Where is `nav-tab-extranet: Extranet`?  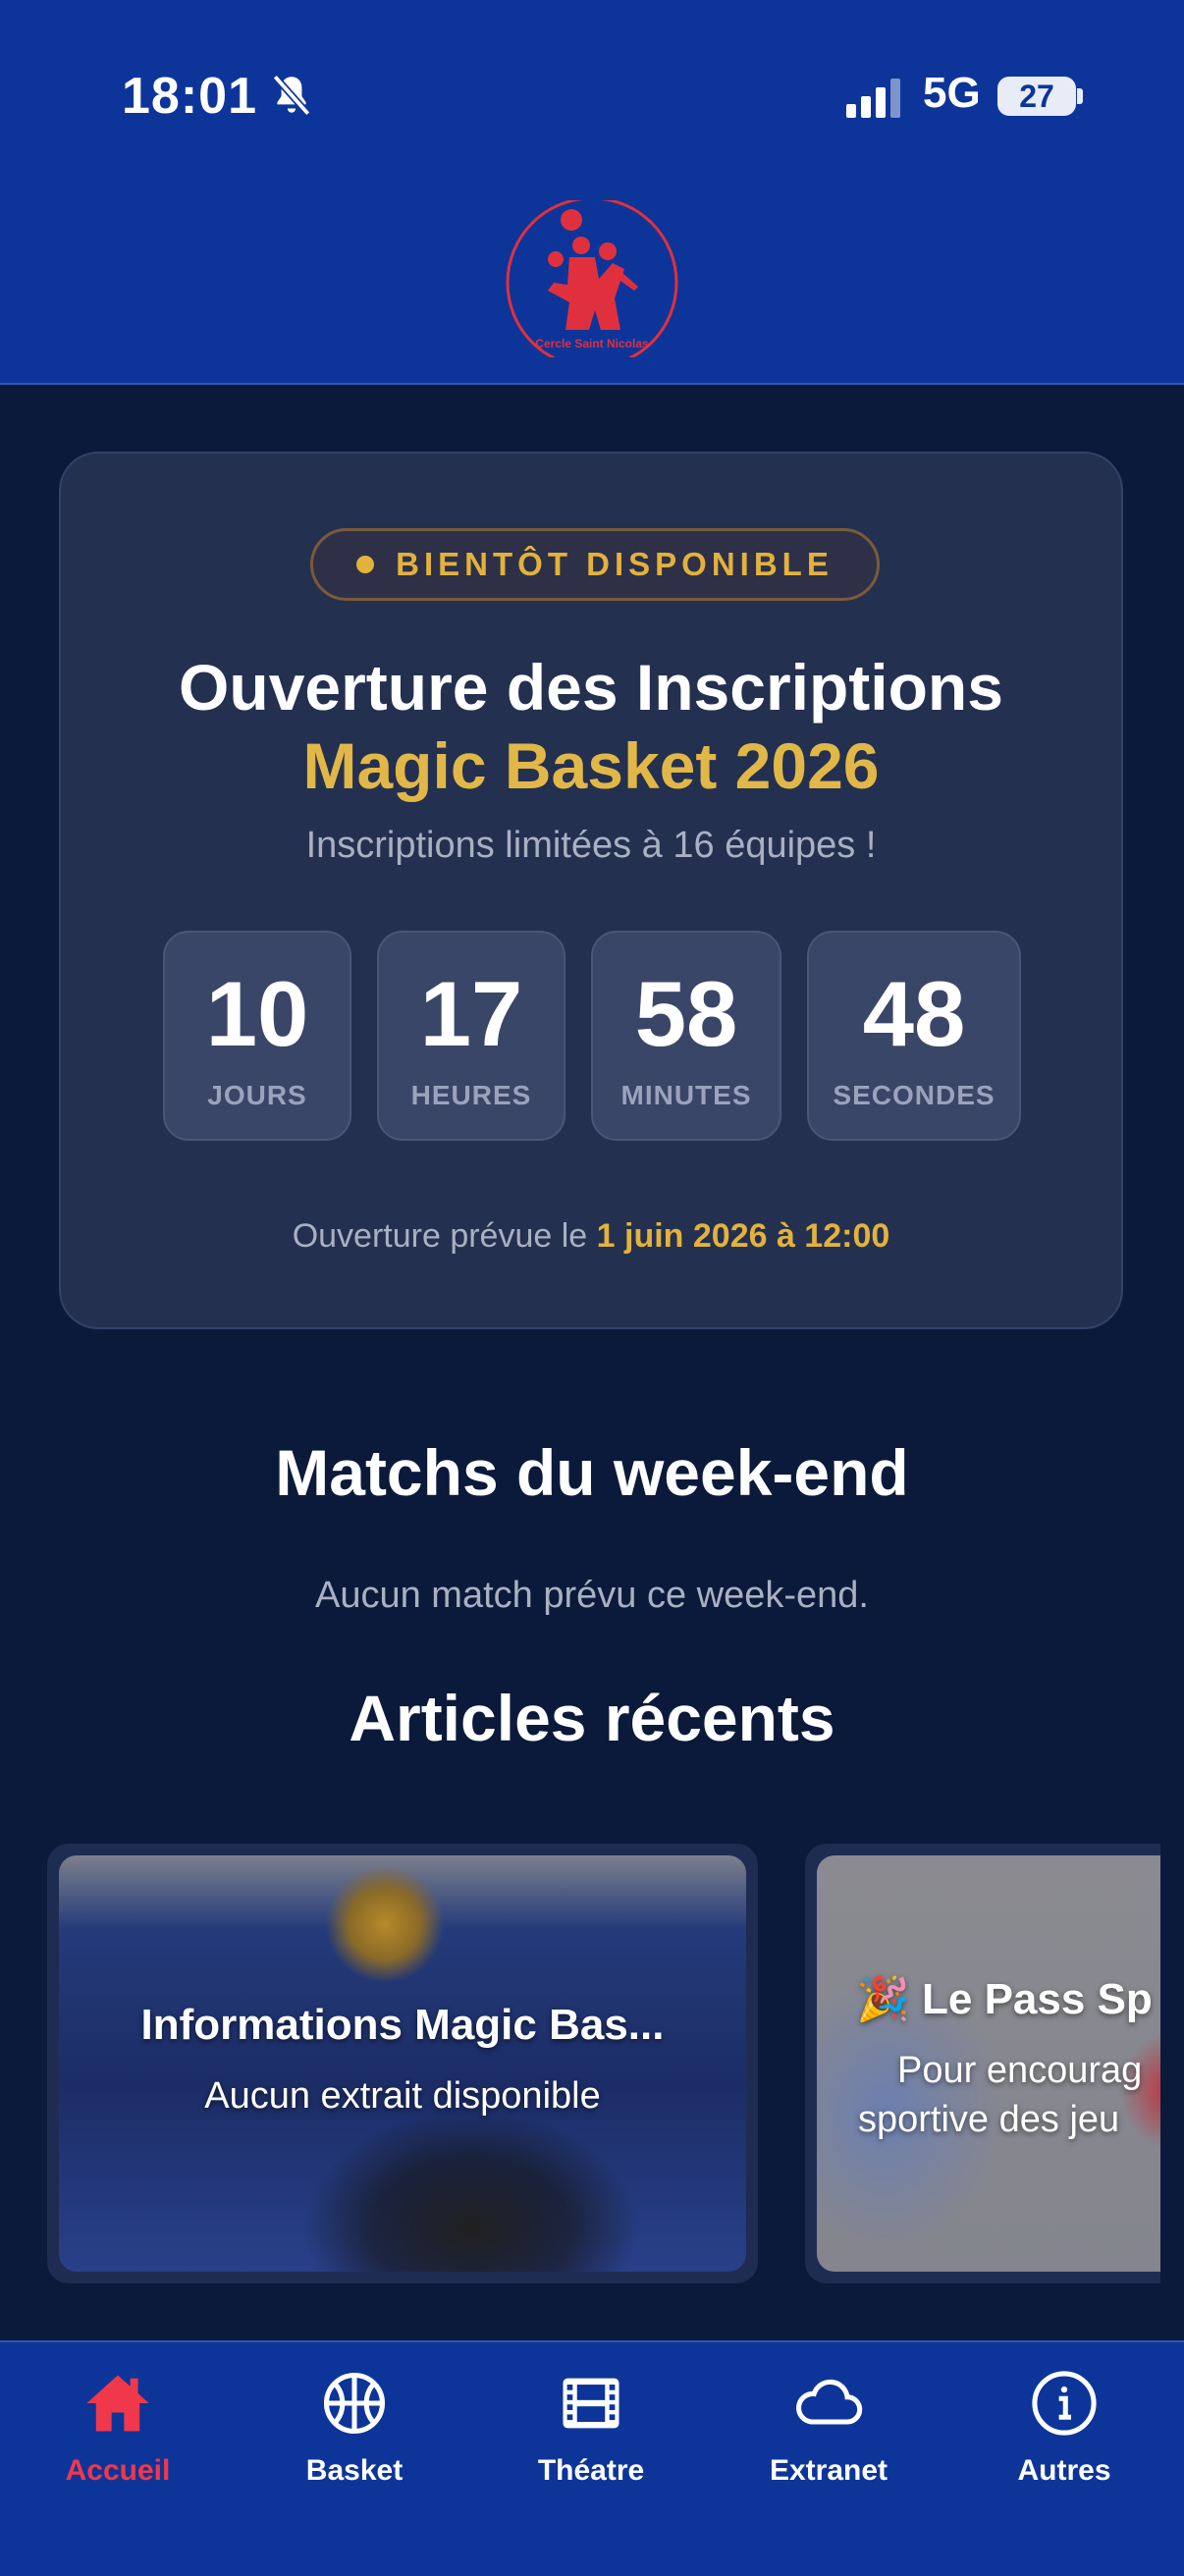 nav-tab-extranet: Extranet is located at coordinates (828, 2427).